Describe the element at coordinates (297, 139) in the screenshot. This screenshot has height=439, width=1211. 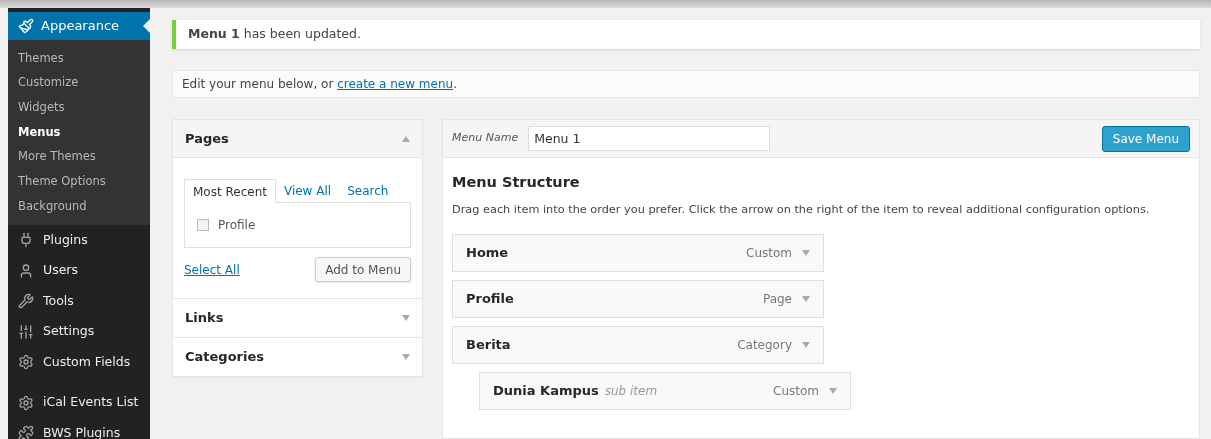
I see `accordion-header: Pages` at that location.